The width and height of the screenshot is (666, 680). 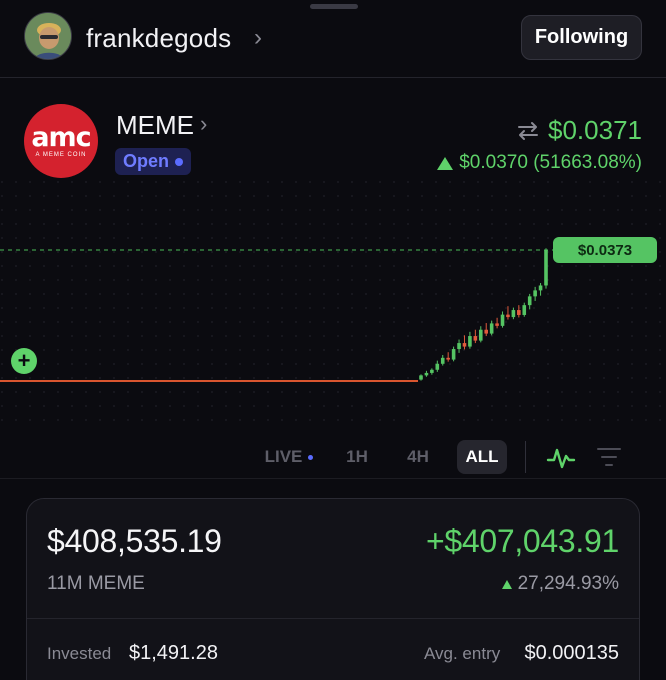 I want to click on range-1h: 1H, so click(x=357, y=457).